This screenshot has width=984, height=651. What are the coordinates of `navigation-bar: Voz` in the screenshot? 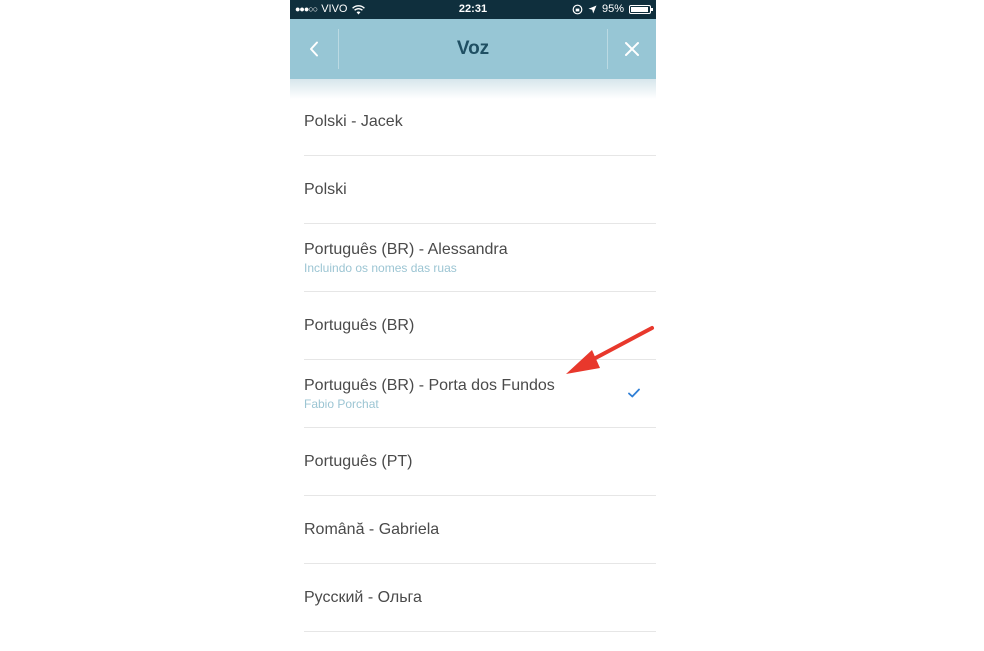 It's located at (473, 49).